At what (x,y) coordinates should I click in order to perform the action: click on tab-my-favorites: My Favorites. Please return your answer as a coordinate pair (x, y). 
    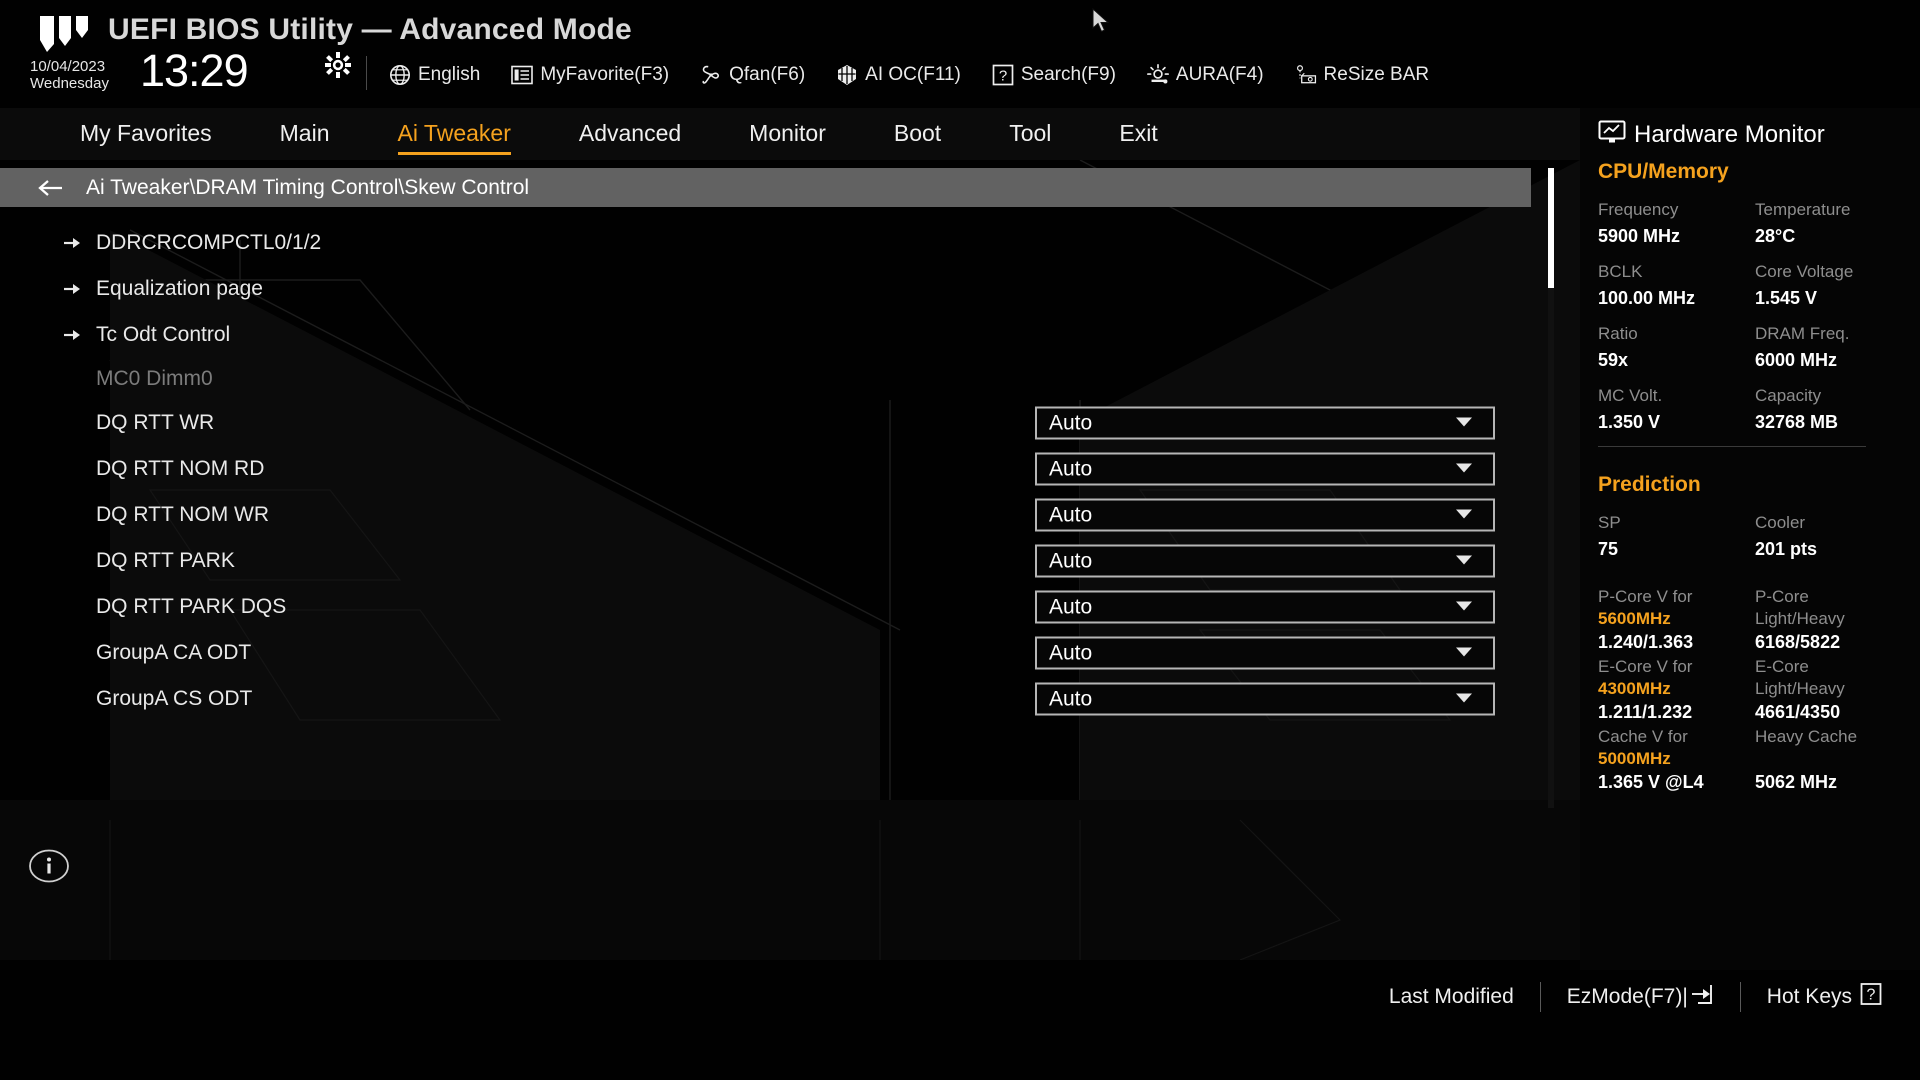
    Looking at the image, I should click on (146, 134).